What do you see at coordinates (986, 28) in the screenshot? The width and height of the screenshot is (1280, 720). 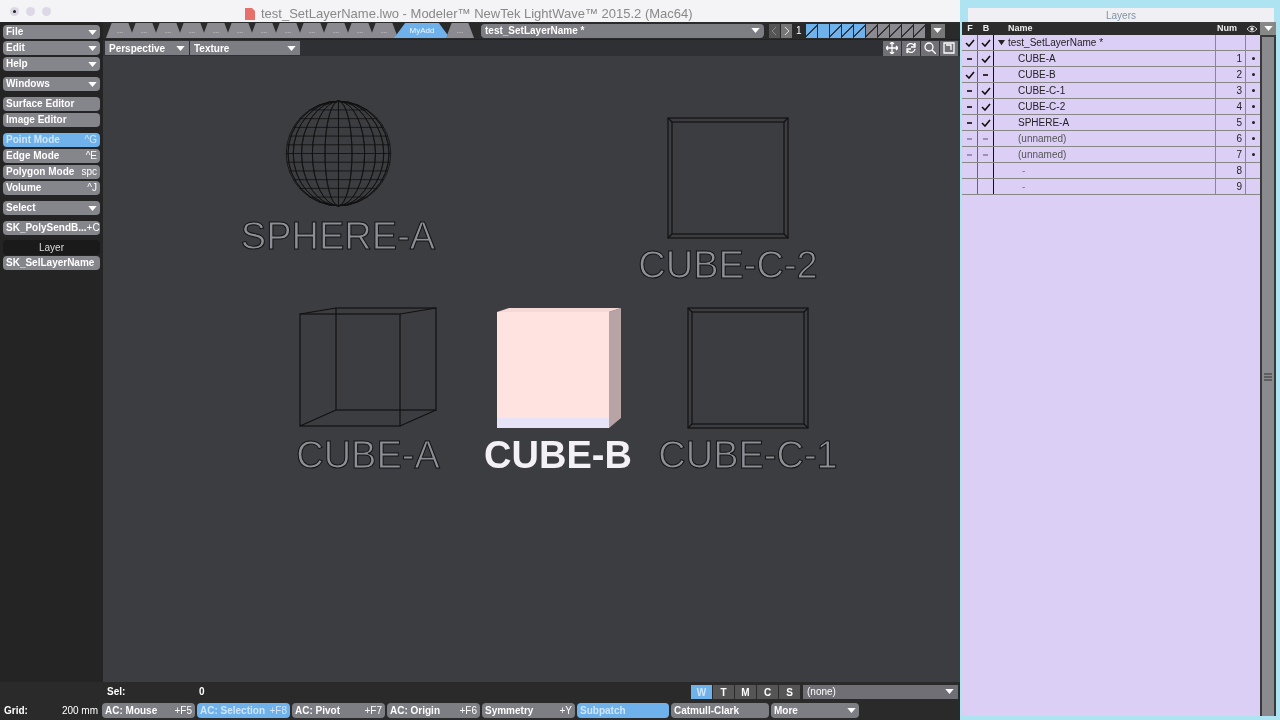 I see `column-header: B` at bounding box center [986, 28].